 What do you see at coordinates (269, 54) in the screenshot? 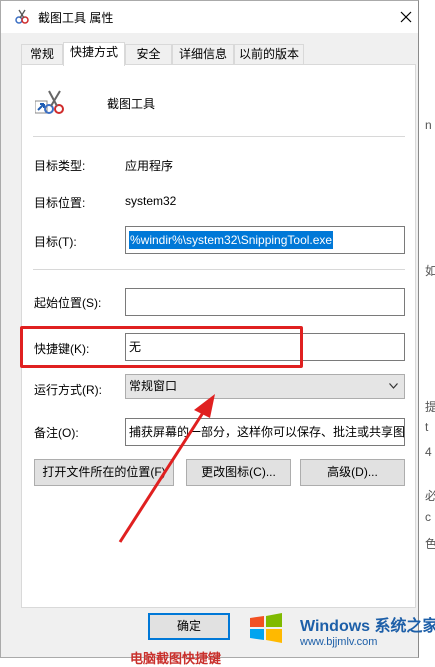
I see `tab-previous-versions: 以前的版本` at bounding box center [269, 54].